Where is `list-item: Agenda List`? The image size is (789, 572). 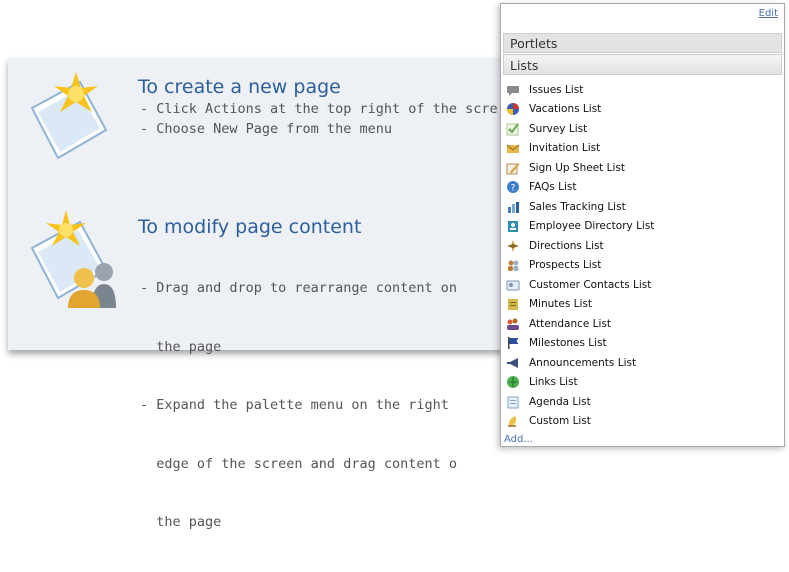
list-item: Agenda List is located at coordinates (580, 402).